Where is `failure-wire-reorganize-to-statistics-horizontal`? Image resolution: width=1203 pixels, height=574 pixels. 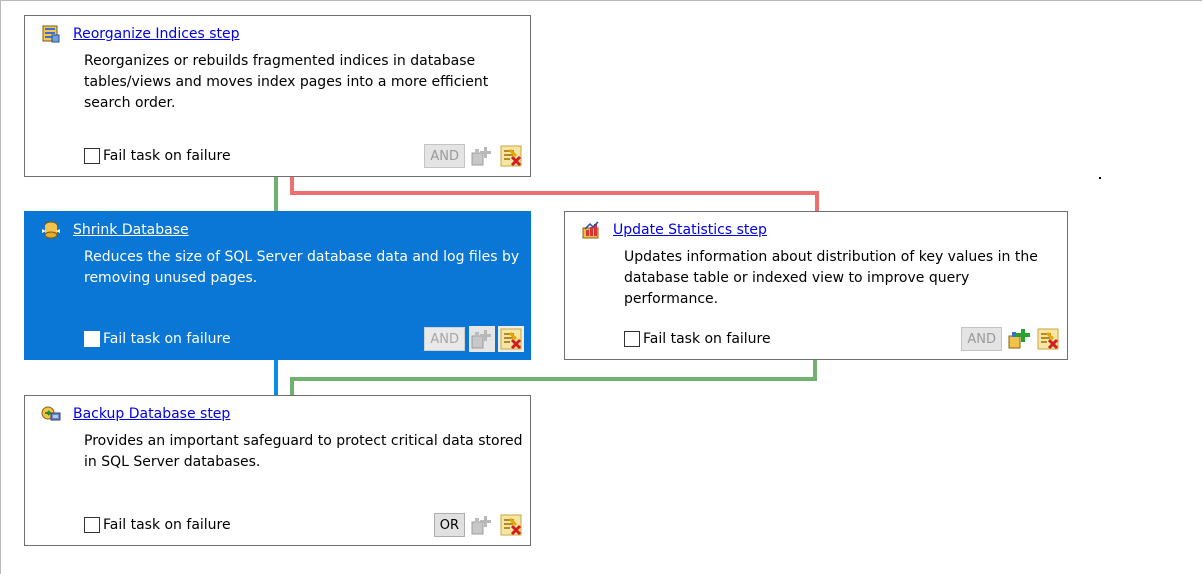 failure-wire-reorganize-to-statistics-horizontal is located at coordinates (554, 193).